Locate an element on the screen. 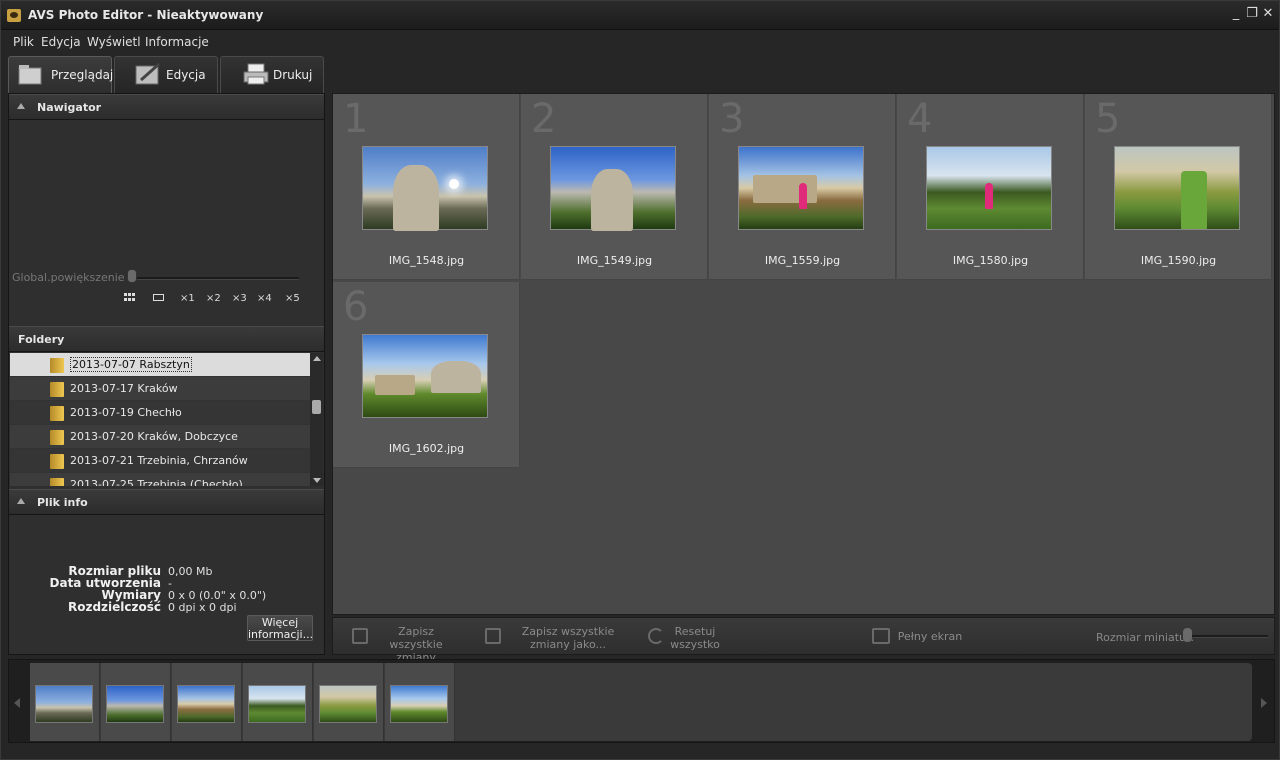  folder-item: 2013-07-17 Kraków is located at coordinates (160, 389).